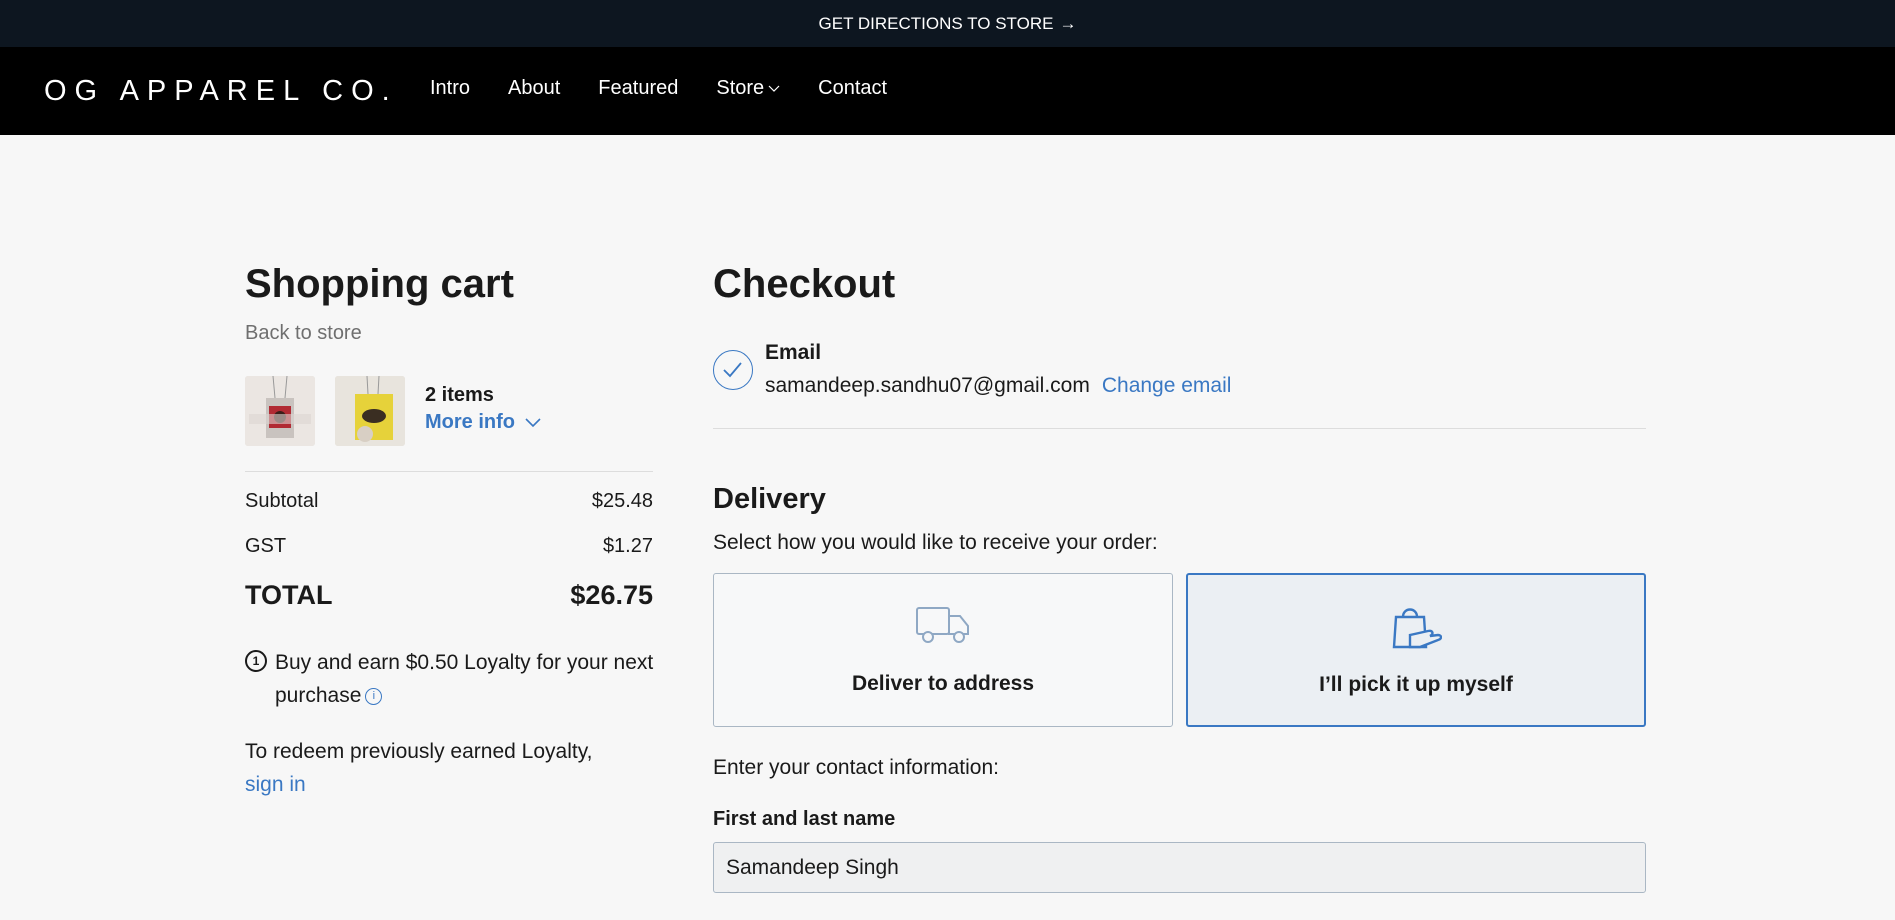 The width and height of the screenshot is (1895, 920). I want to click on arrow-right-icon: →, so click(1068, 23).